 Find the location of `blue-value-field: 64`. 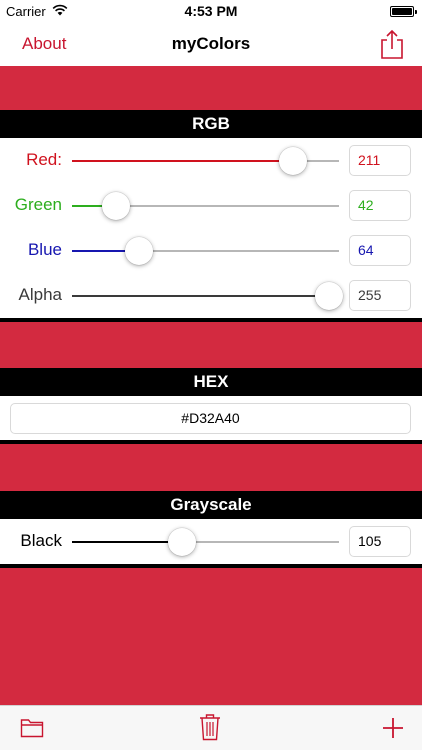

blue-value-field: 64 is located at coordinates (380, 250).